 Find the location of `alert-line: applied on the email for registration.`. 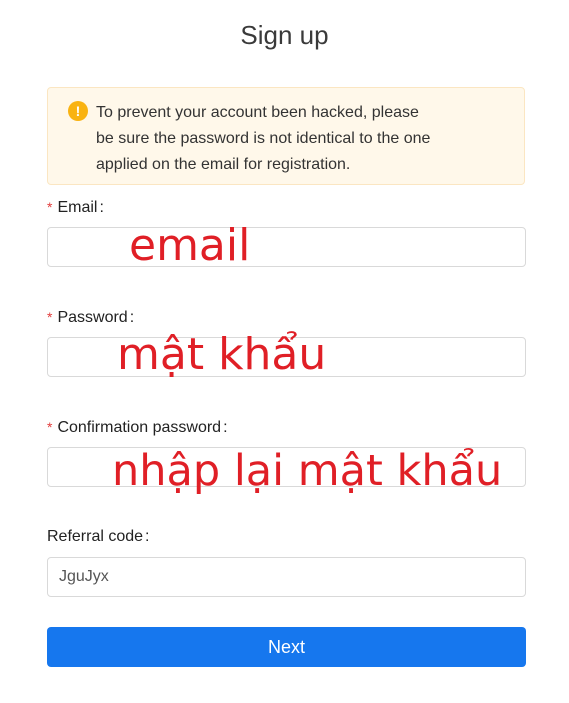

alert-line: applied on the email for registration. is located at coordinates (223, 164).